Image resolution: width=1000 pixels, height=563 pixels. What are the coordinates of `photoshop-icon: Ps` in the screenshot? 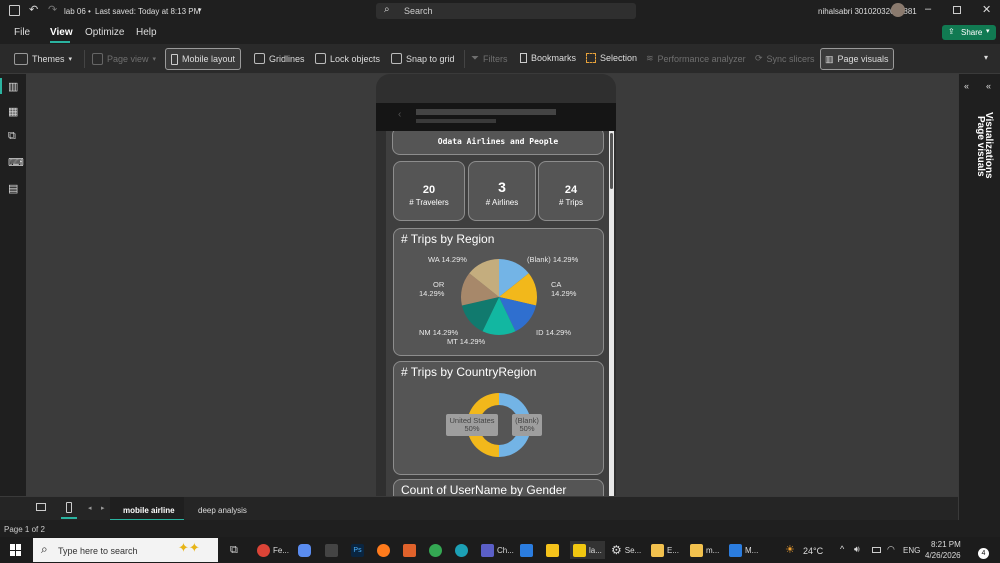 It's located at (357, 550).